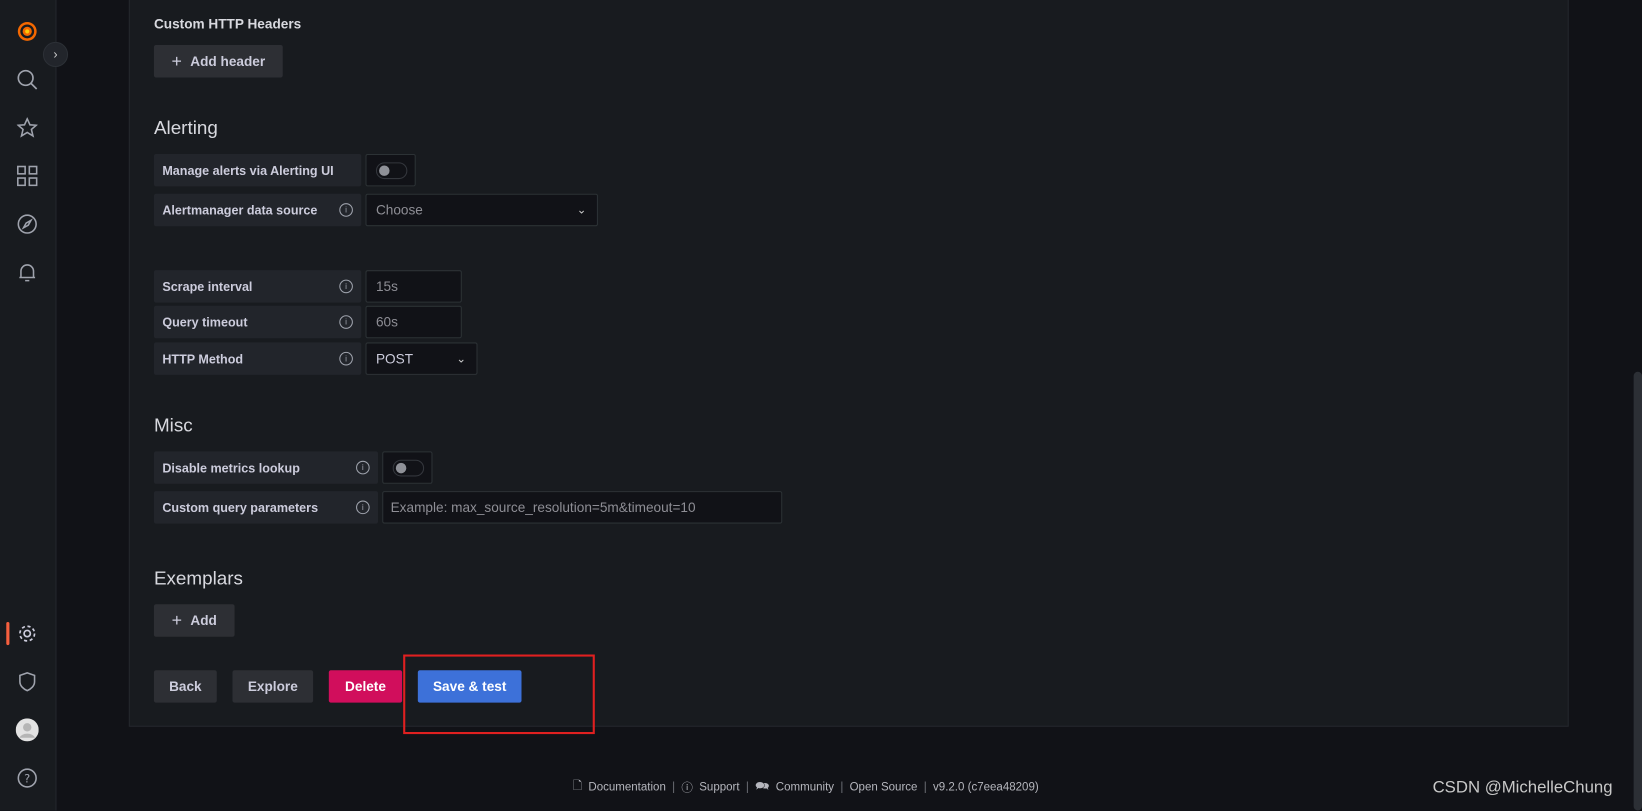 This screenshot has width=1642, height=811. I want to click on disable-metrics-toggle, so click(408, 468).